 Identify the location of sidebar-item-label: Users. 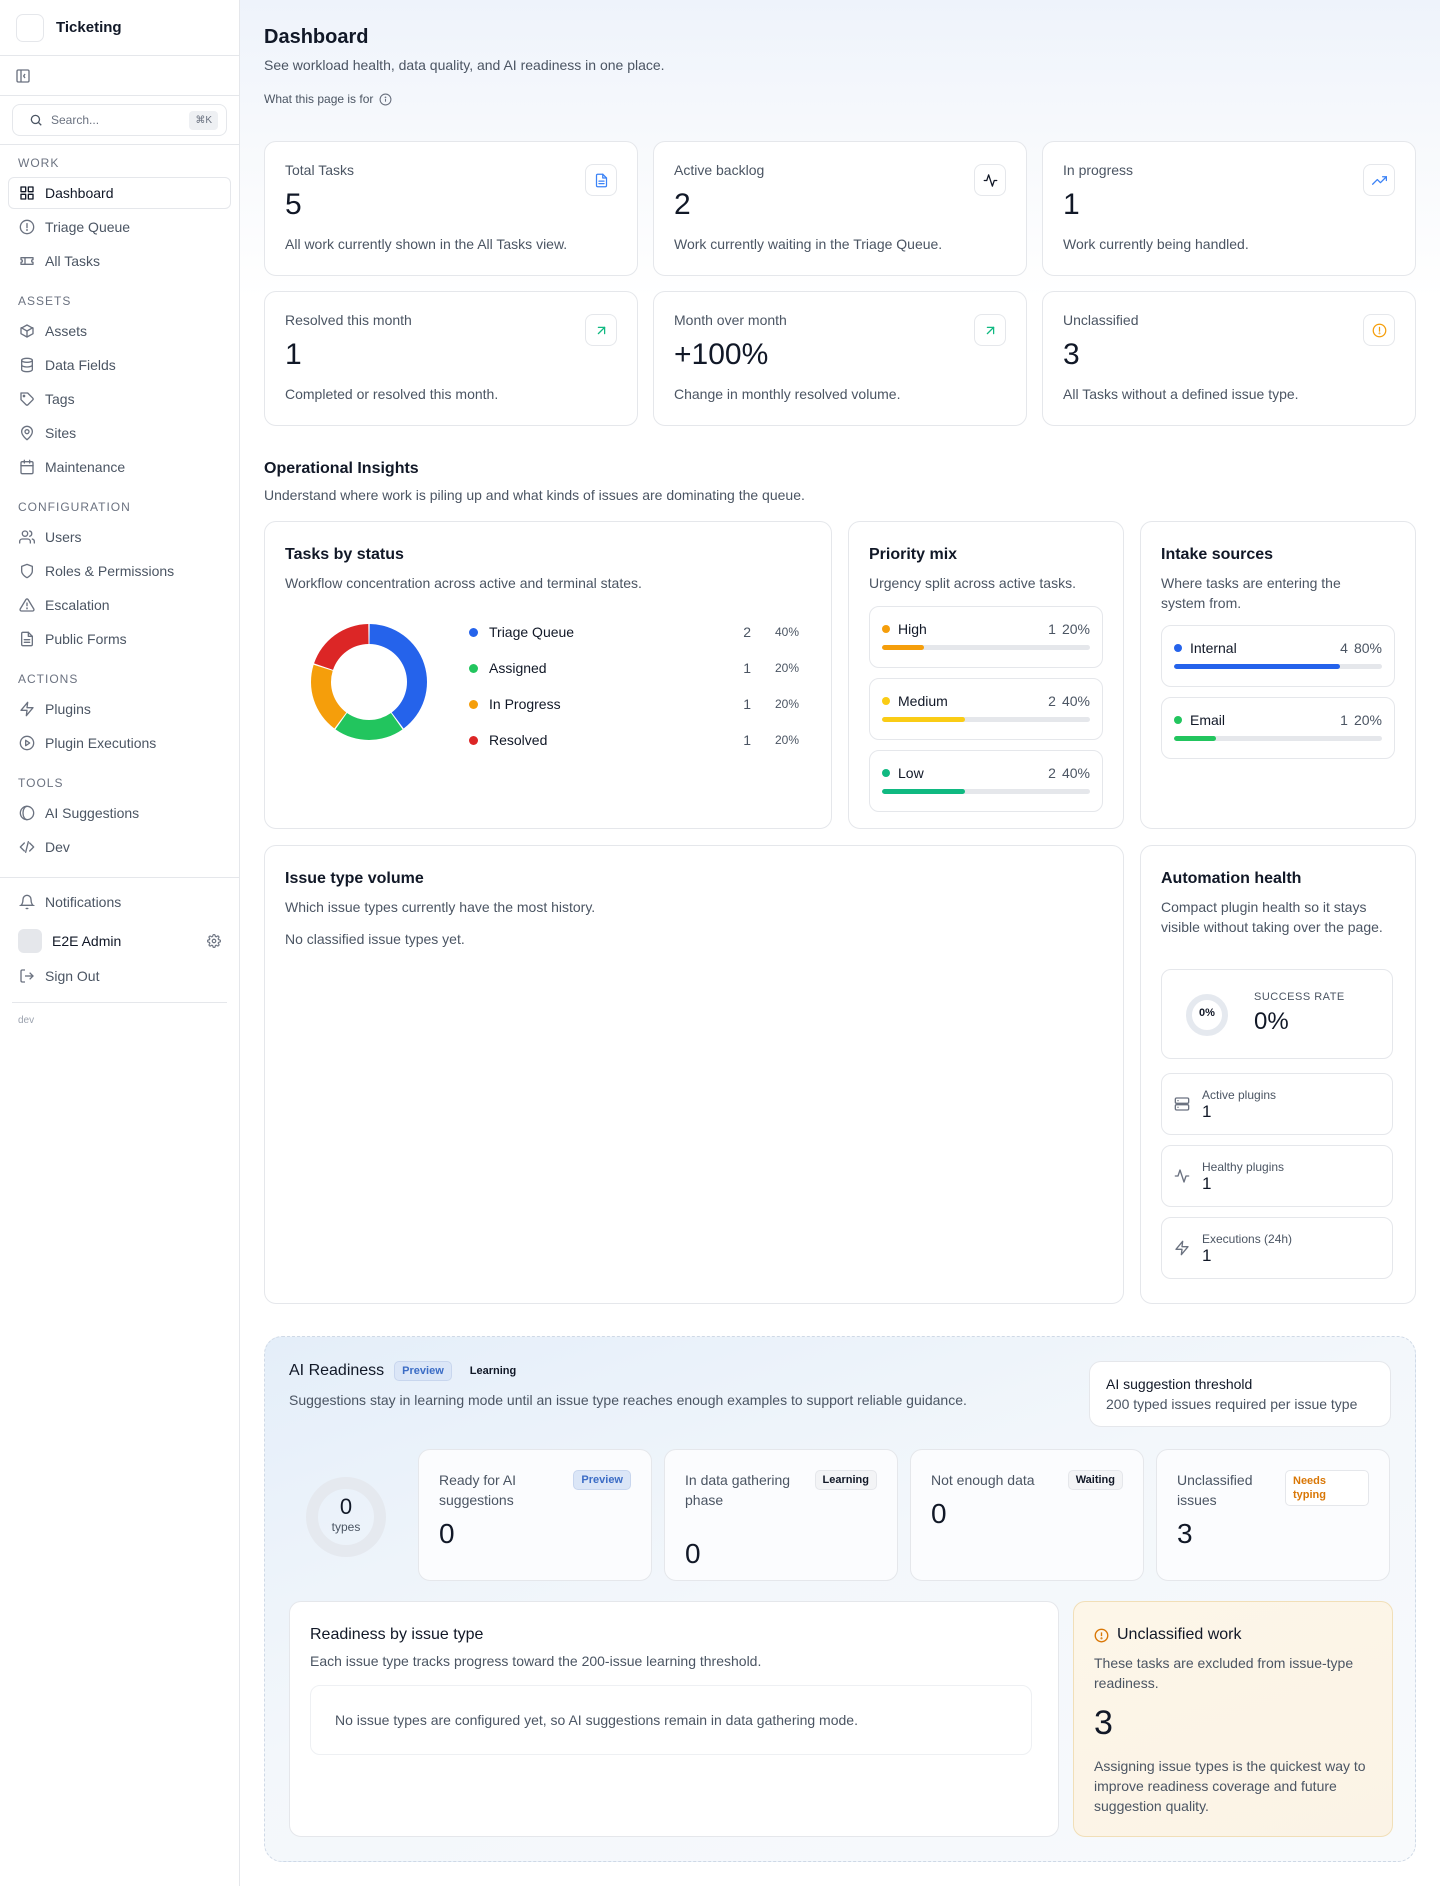
(63, 537).